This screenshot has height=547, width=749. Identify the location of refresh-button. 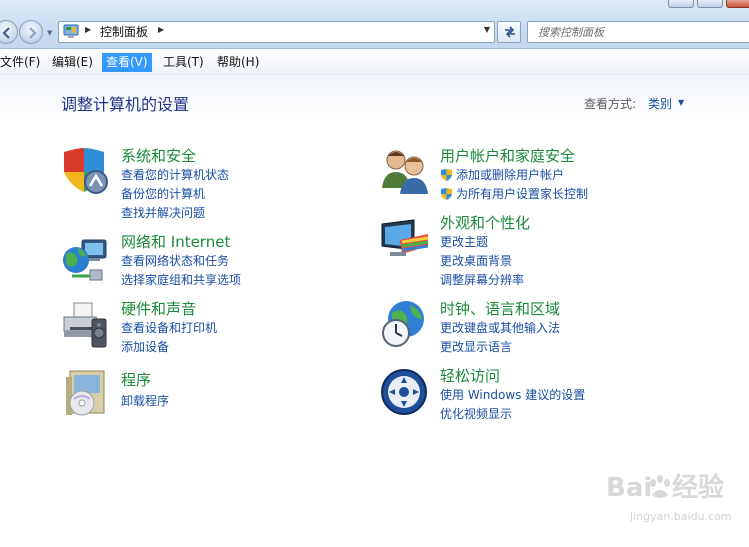
(509, 32).